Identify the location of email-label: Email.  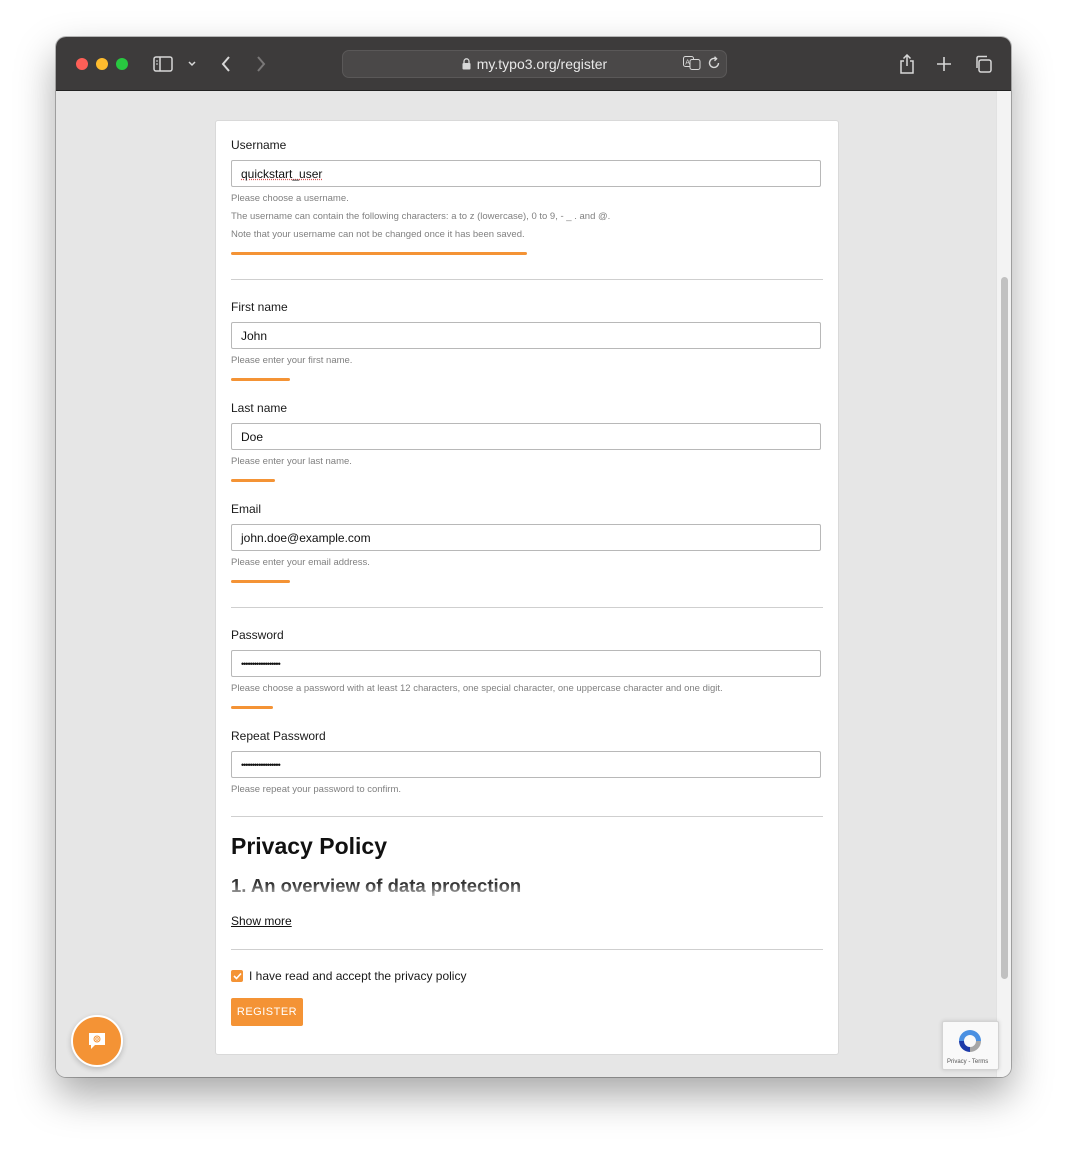
(246, 509).